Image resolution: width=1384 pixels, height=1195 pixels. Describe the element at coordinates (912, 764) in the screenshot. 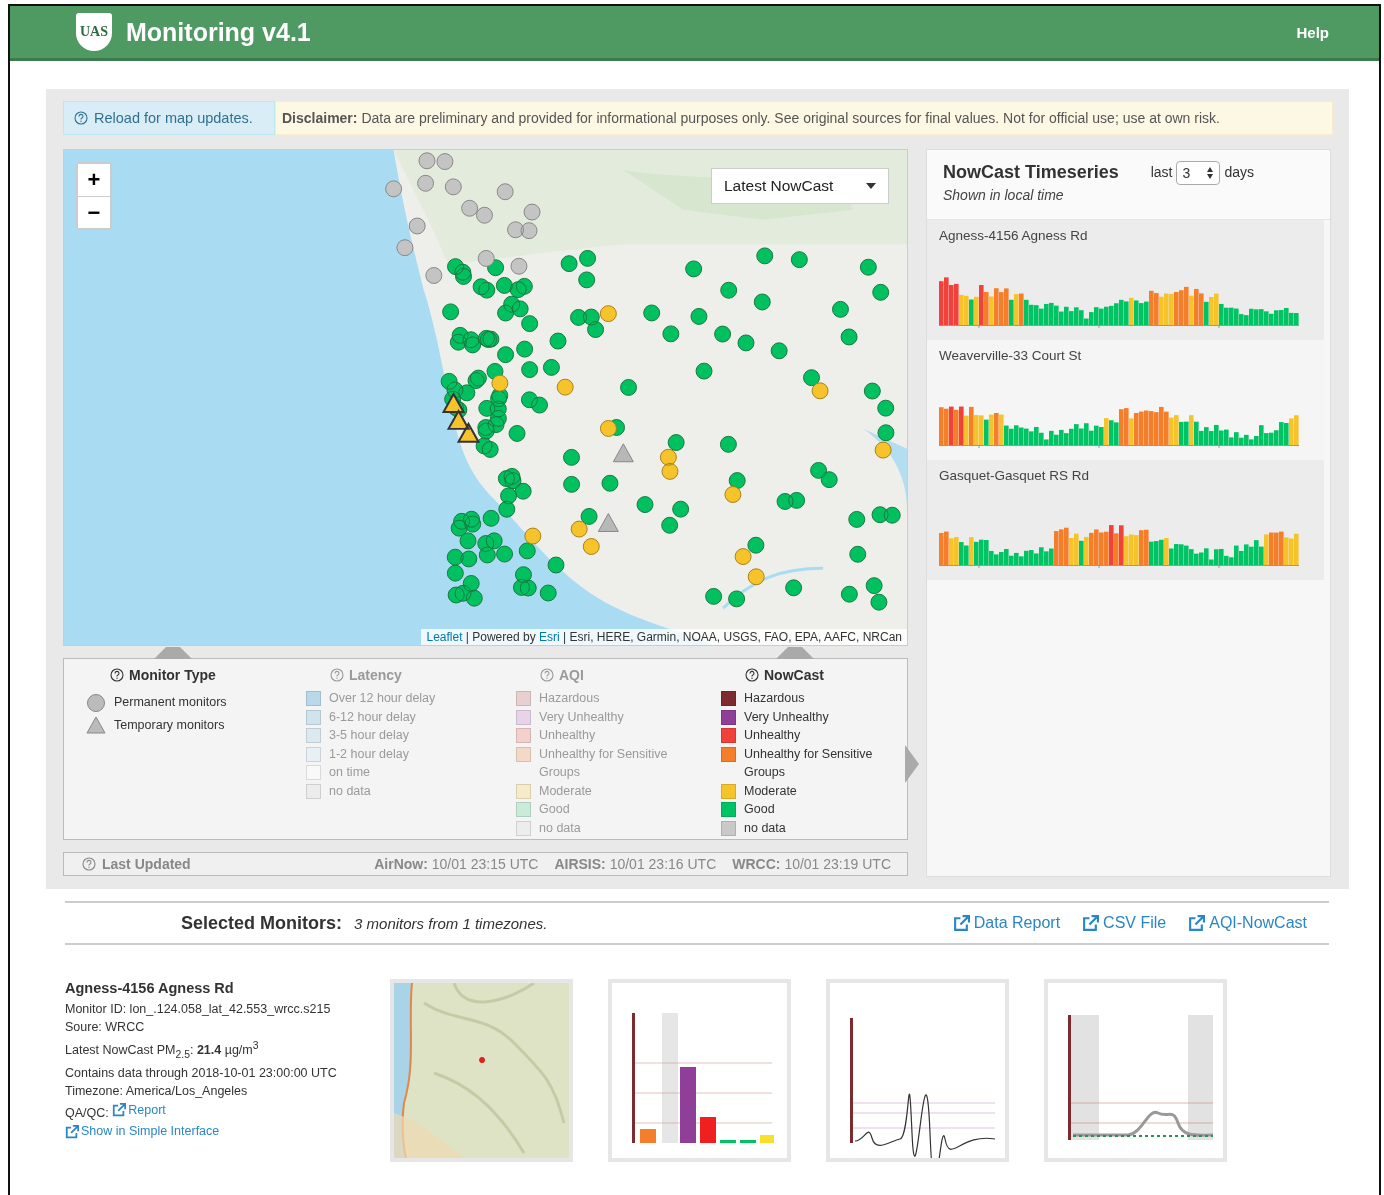

I see `expand-icon` at that location.